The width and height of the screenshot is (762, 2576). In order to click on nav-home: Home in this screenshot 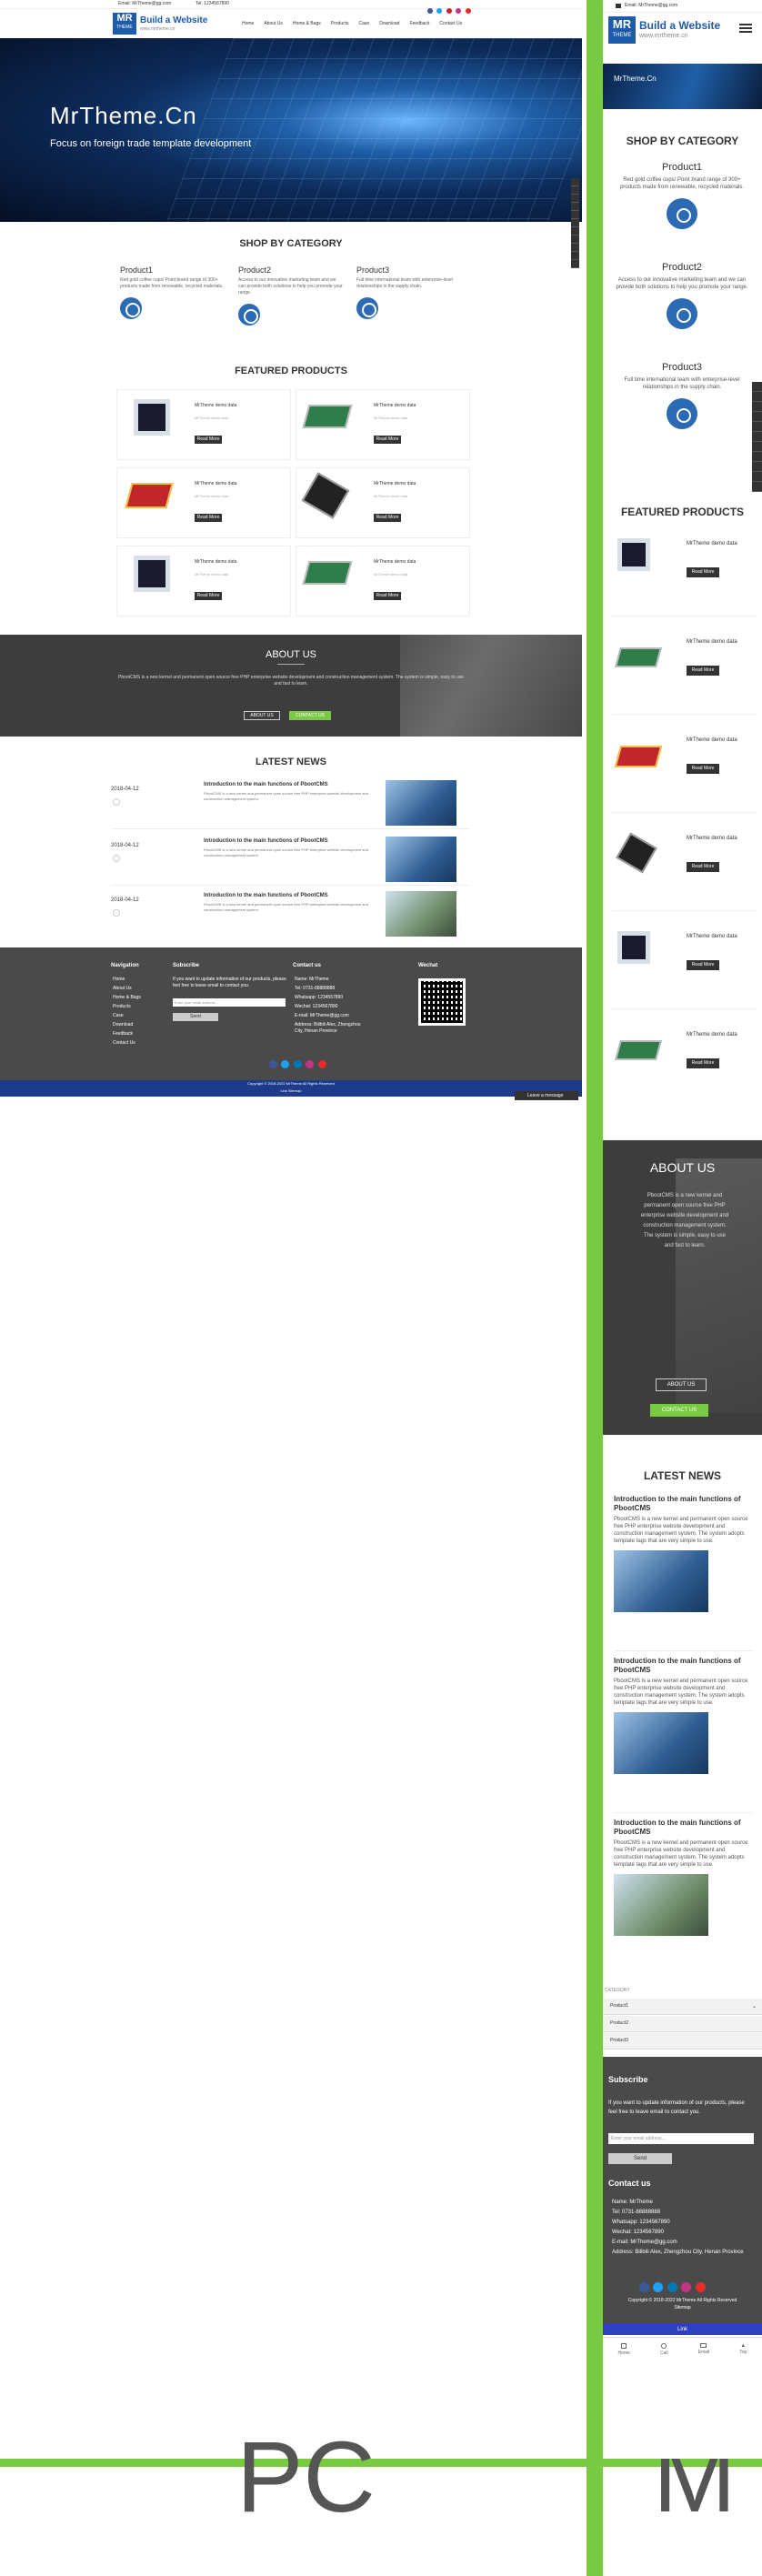, I will do `click(248, 24)`.